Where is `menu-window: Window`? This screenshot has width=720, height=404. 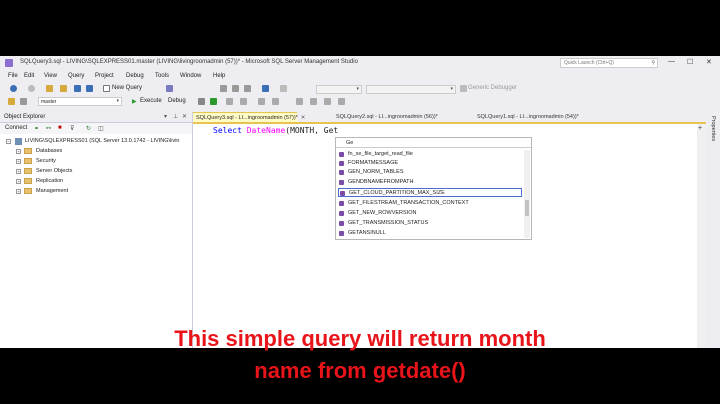
menu-window: Window is located at coordinates (190, 76).